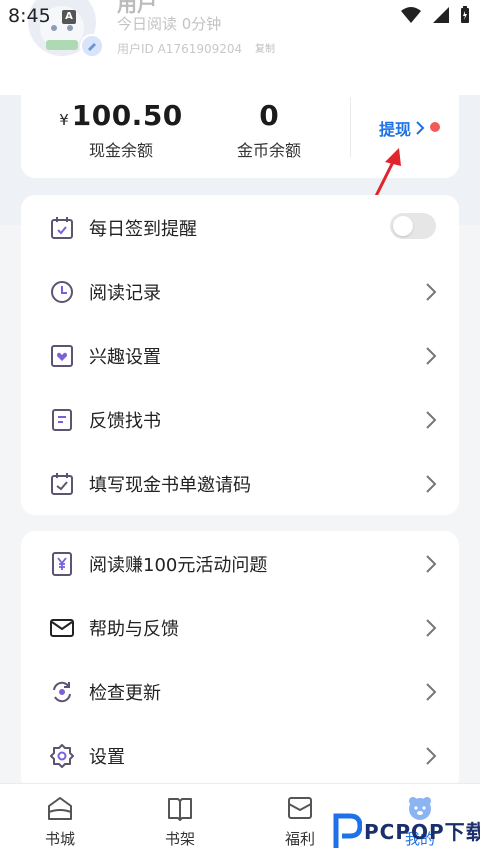  Describe the element at coordinates (422, 832) in the screenshot. I see `watermark-text: PCPOP下载` at that location.